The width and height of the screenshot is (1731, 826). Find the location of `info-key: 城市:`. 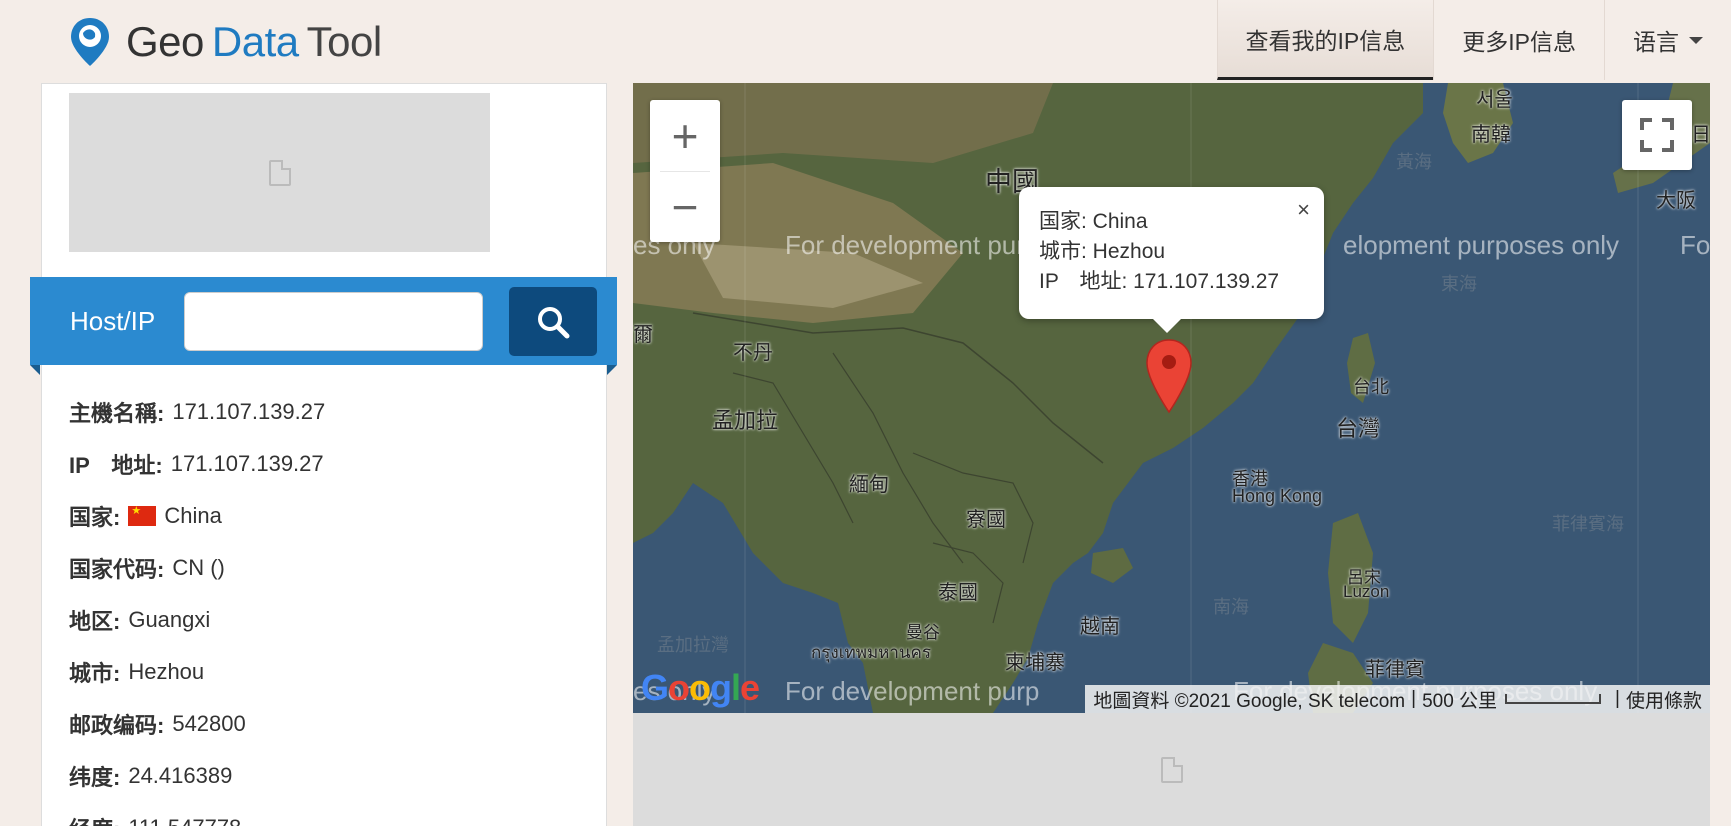

info-key: 城市: is located at coordinates (95, 673).